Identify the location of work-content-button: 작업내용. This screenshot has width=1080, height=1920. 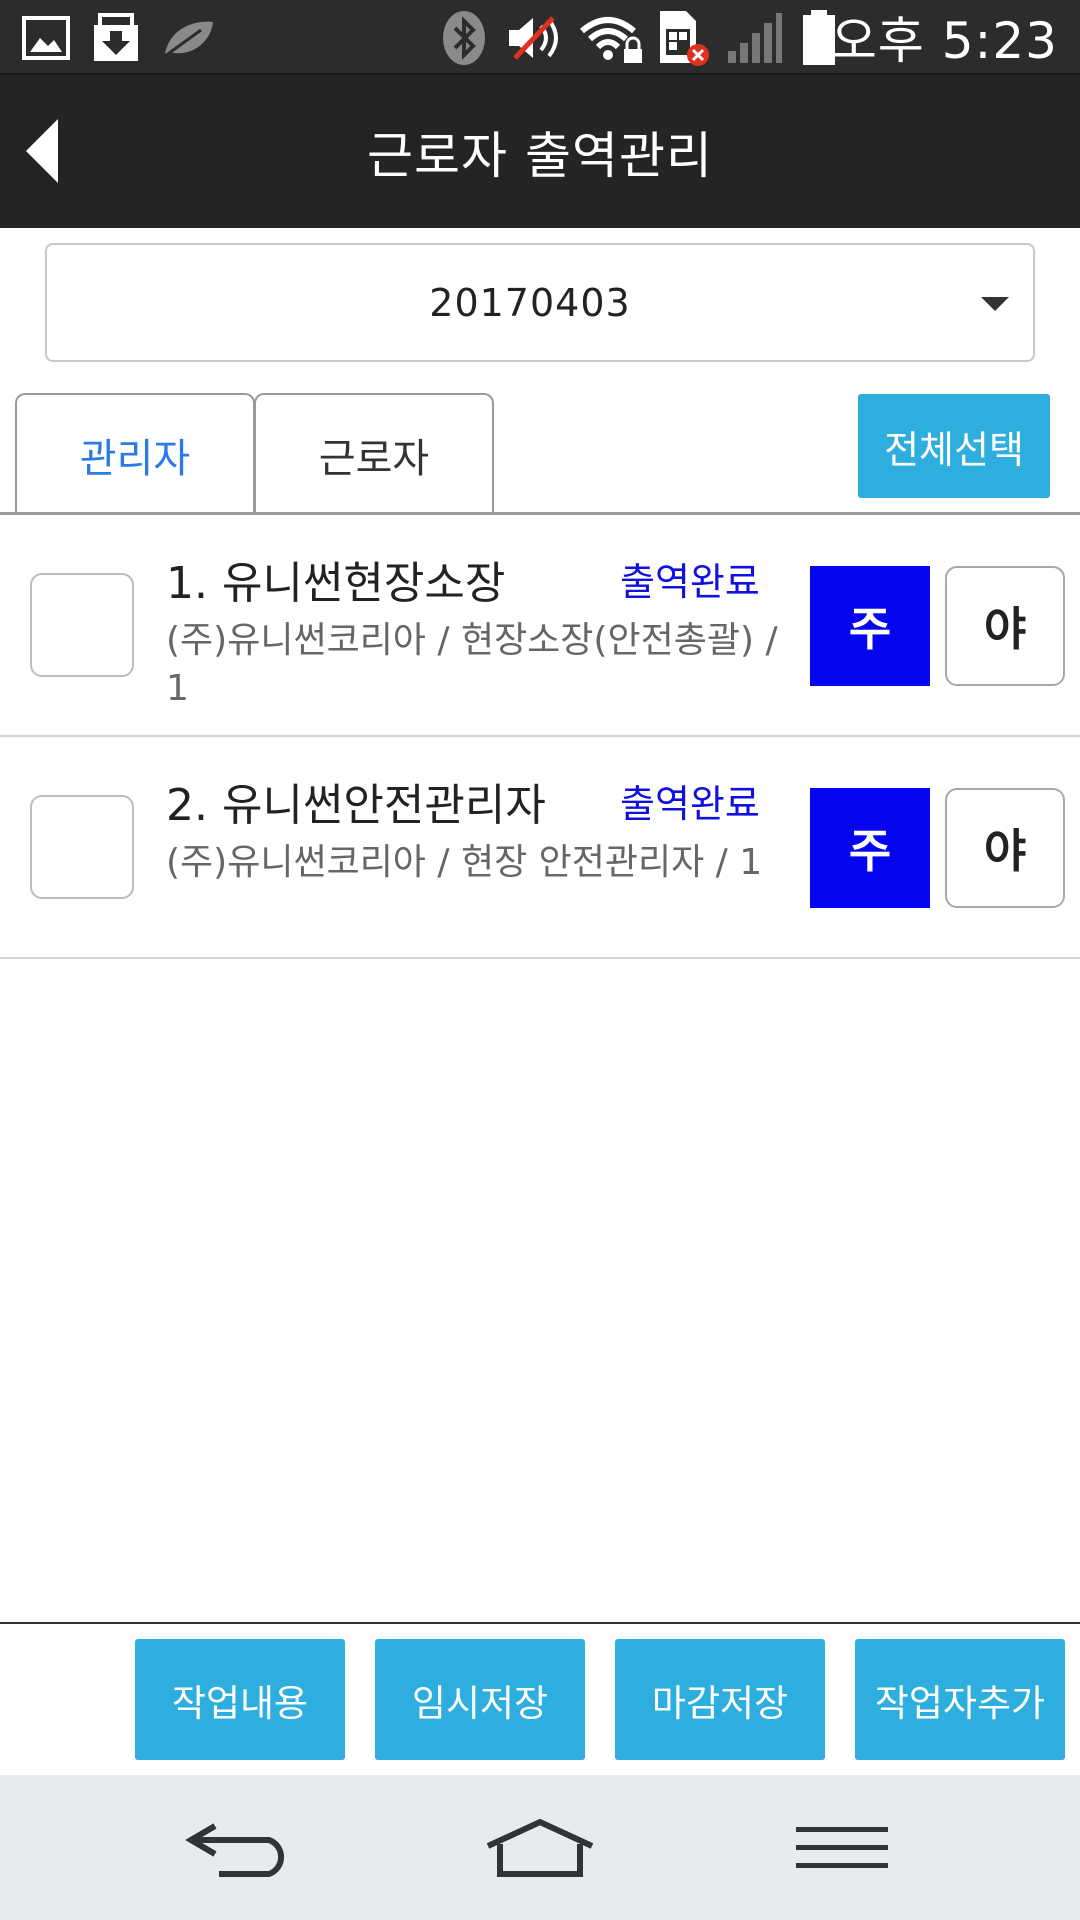
(240, 1699).